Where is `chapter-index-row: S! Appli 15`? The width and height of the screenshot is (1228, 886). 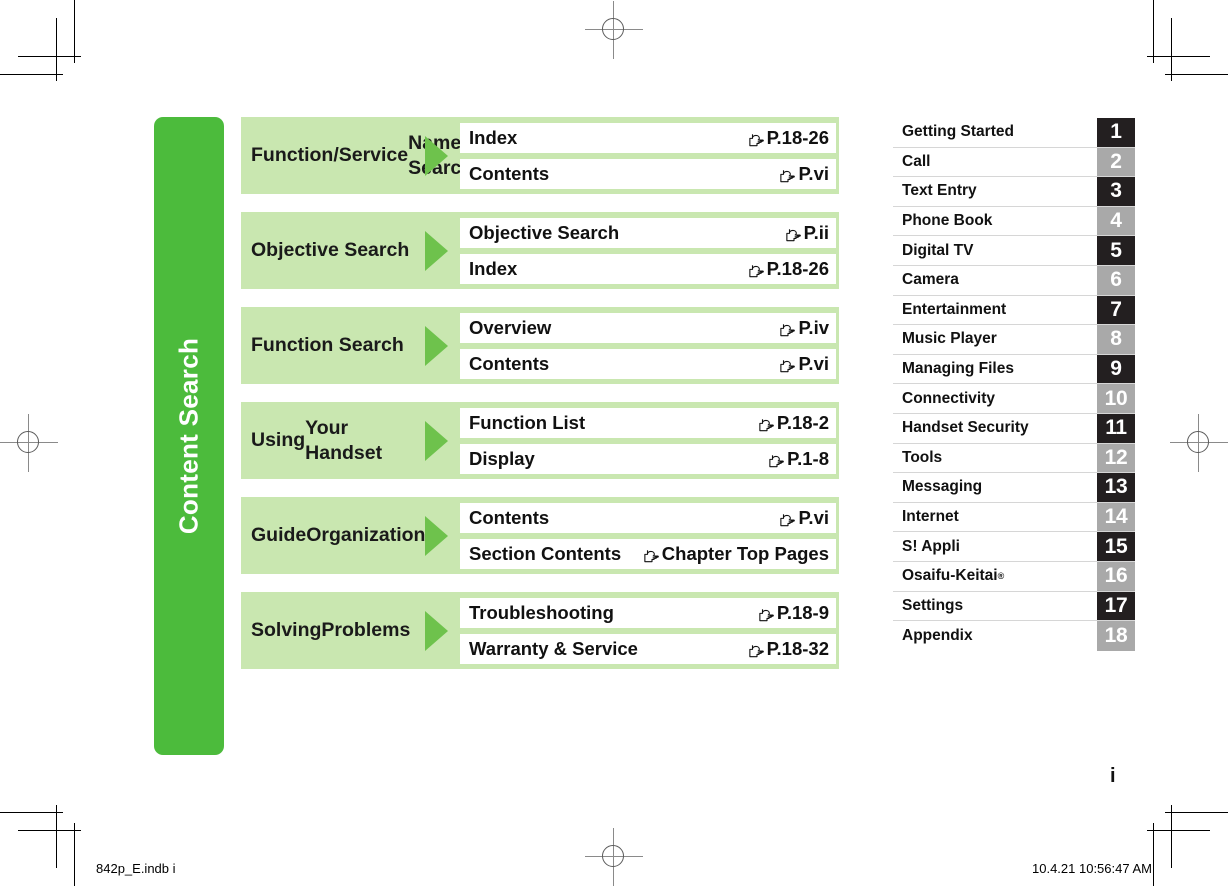 chapter-index-row: S! Appli 15 is located at coordinates (1014, 547).